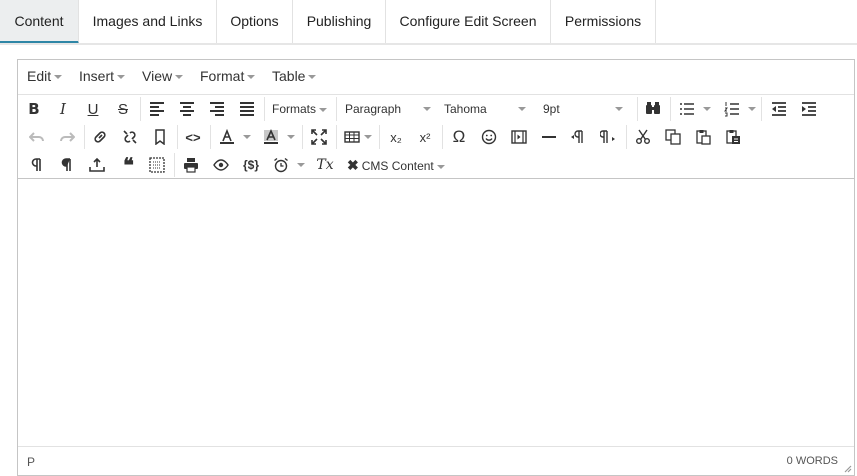 Image resolution: width=857 pixels, height=476 pixels. Describe the element at coordinates (319, 137) in the screenshot. I see `fullscreen-button` at that location.